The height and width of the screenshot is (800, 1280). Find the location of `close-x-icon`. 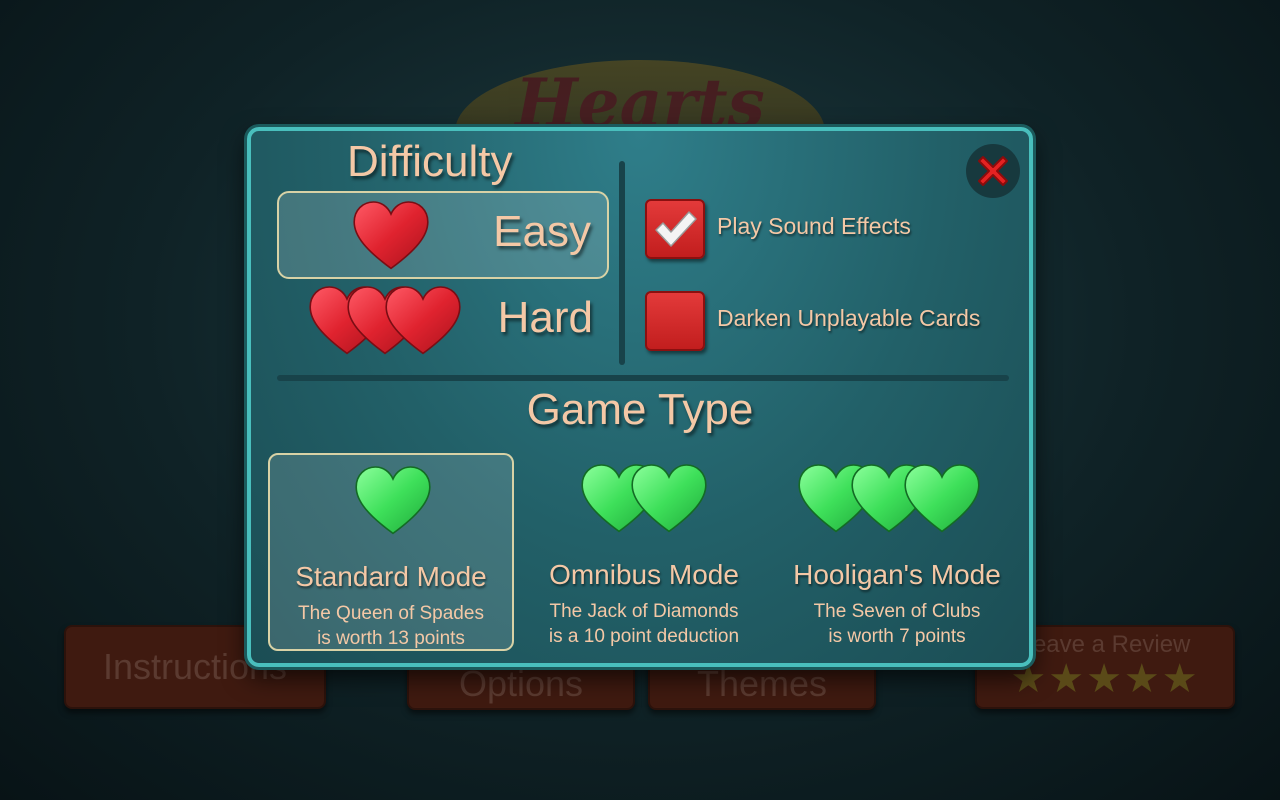

close-x-icon is located at coordinates (993, 171).